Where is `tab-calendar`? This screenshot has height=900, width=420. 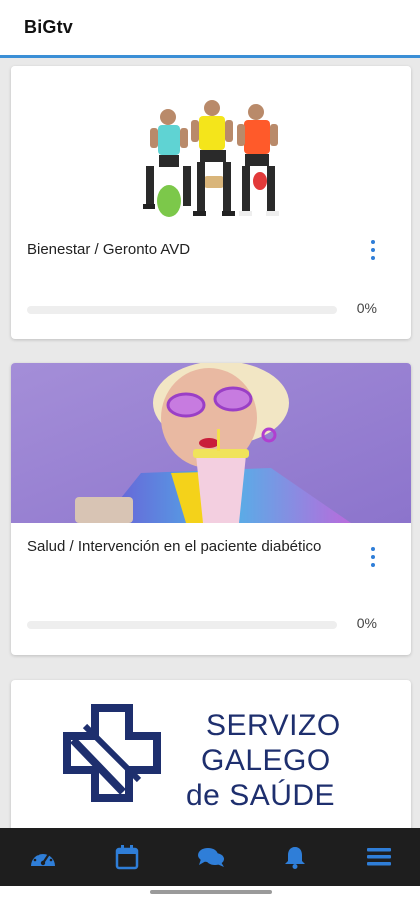
tab-calendar is located at coordinates (127, 857).